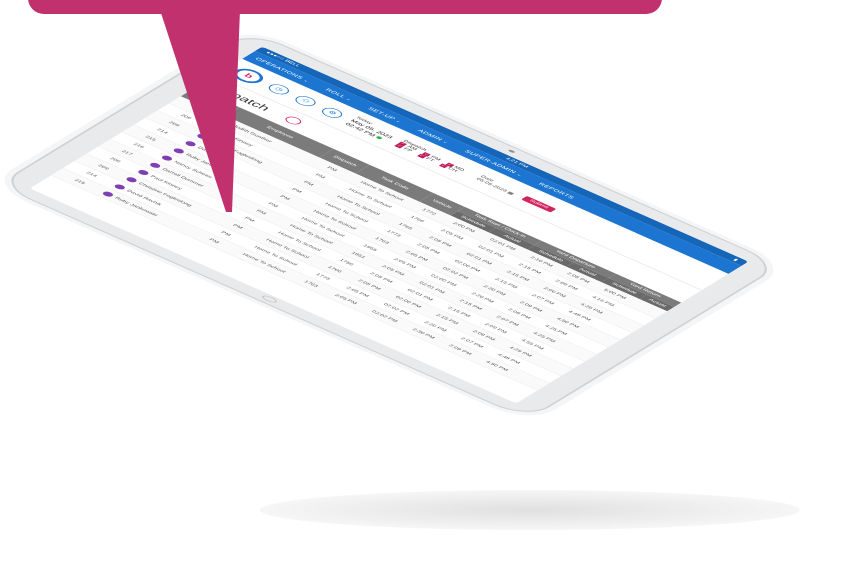 This screenshot has width=855, height=571. What do you see at coordinates (511, 151) in the screenshot?
I see `camera-dot` at bounding box center [511, 151].